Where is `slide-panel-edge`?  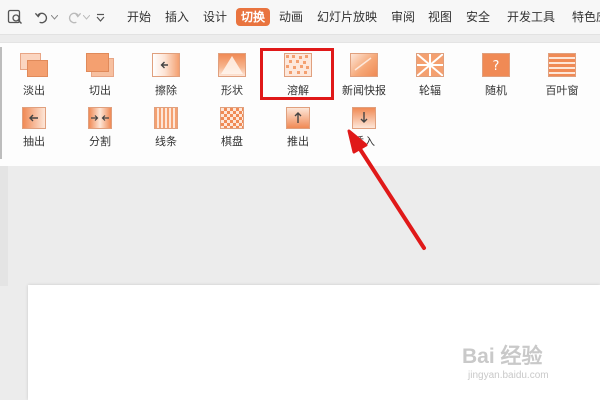 slide-panel-edge is located at coordinates (4, 226).